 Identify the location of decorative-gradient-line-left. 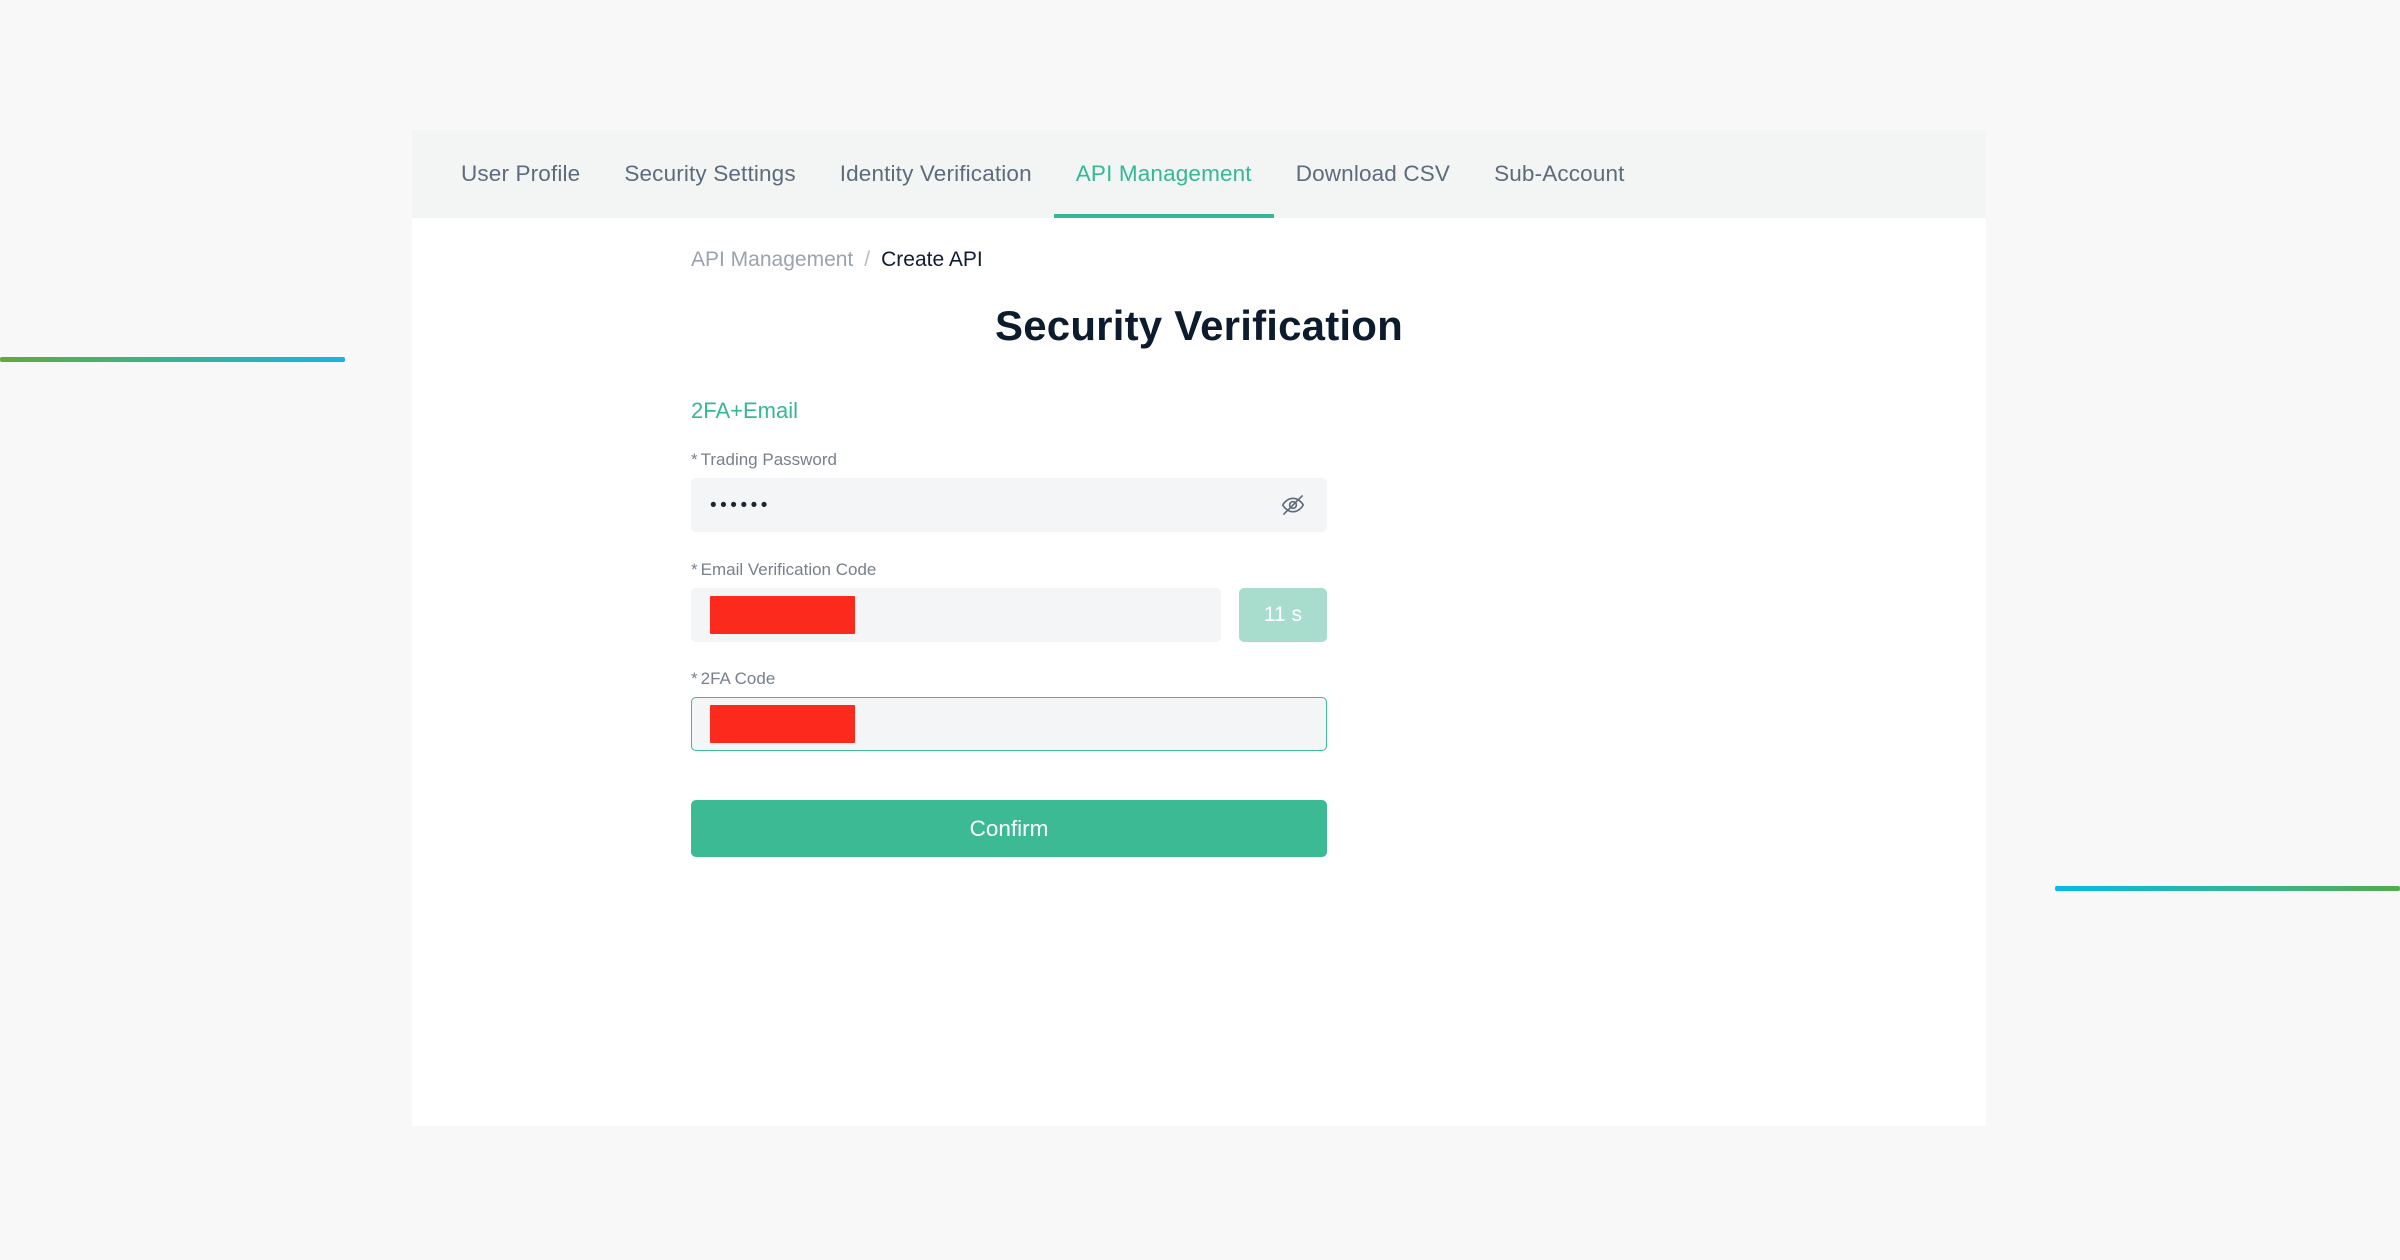
(172, 359).